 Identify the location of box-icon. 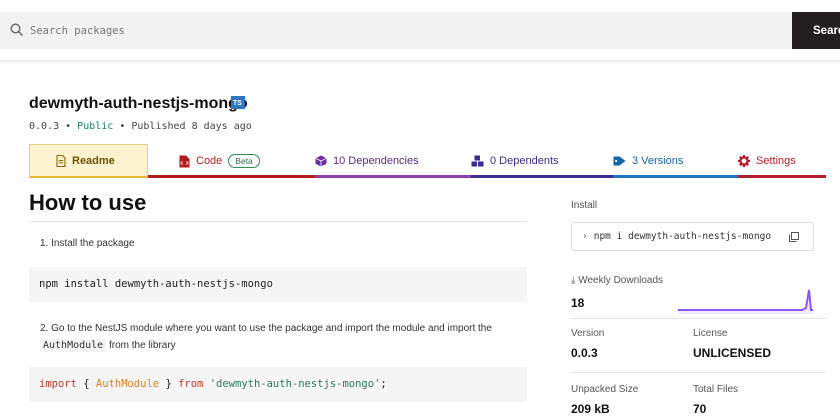
(321, 161).